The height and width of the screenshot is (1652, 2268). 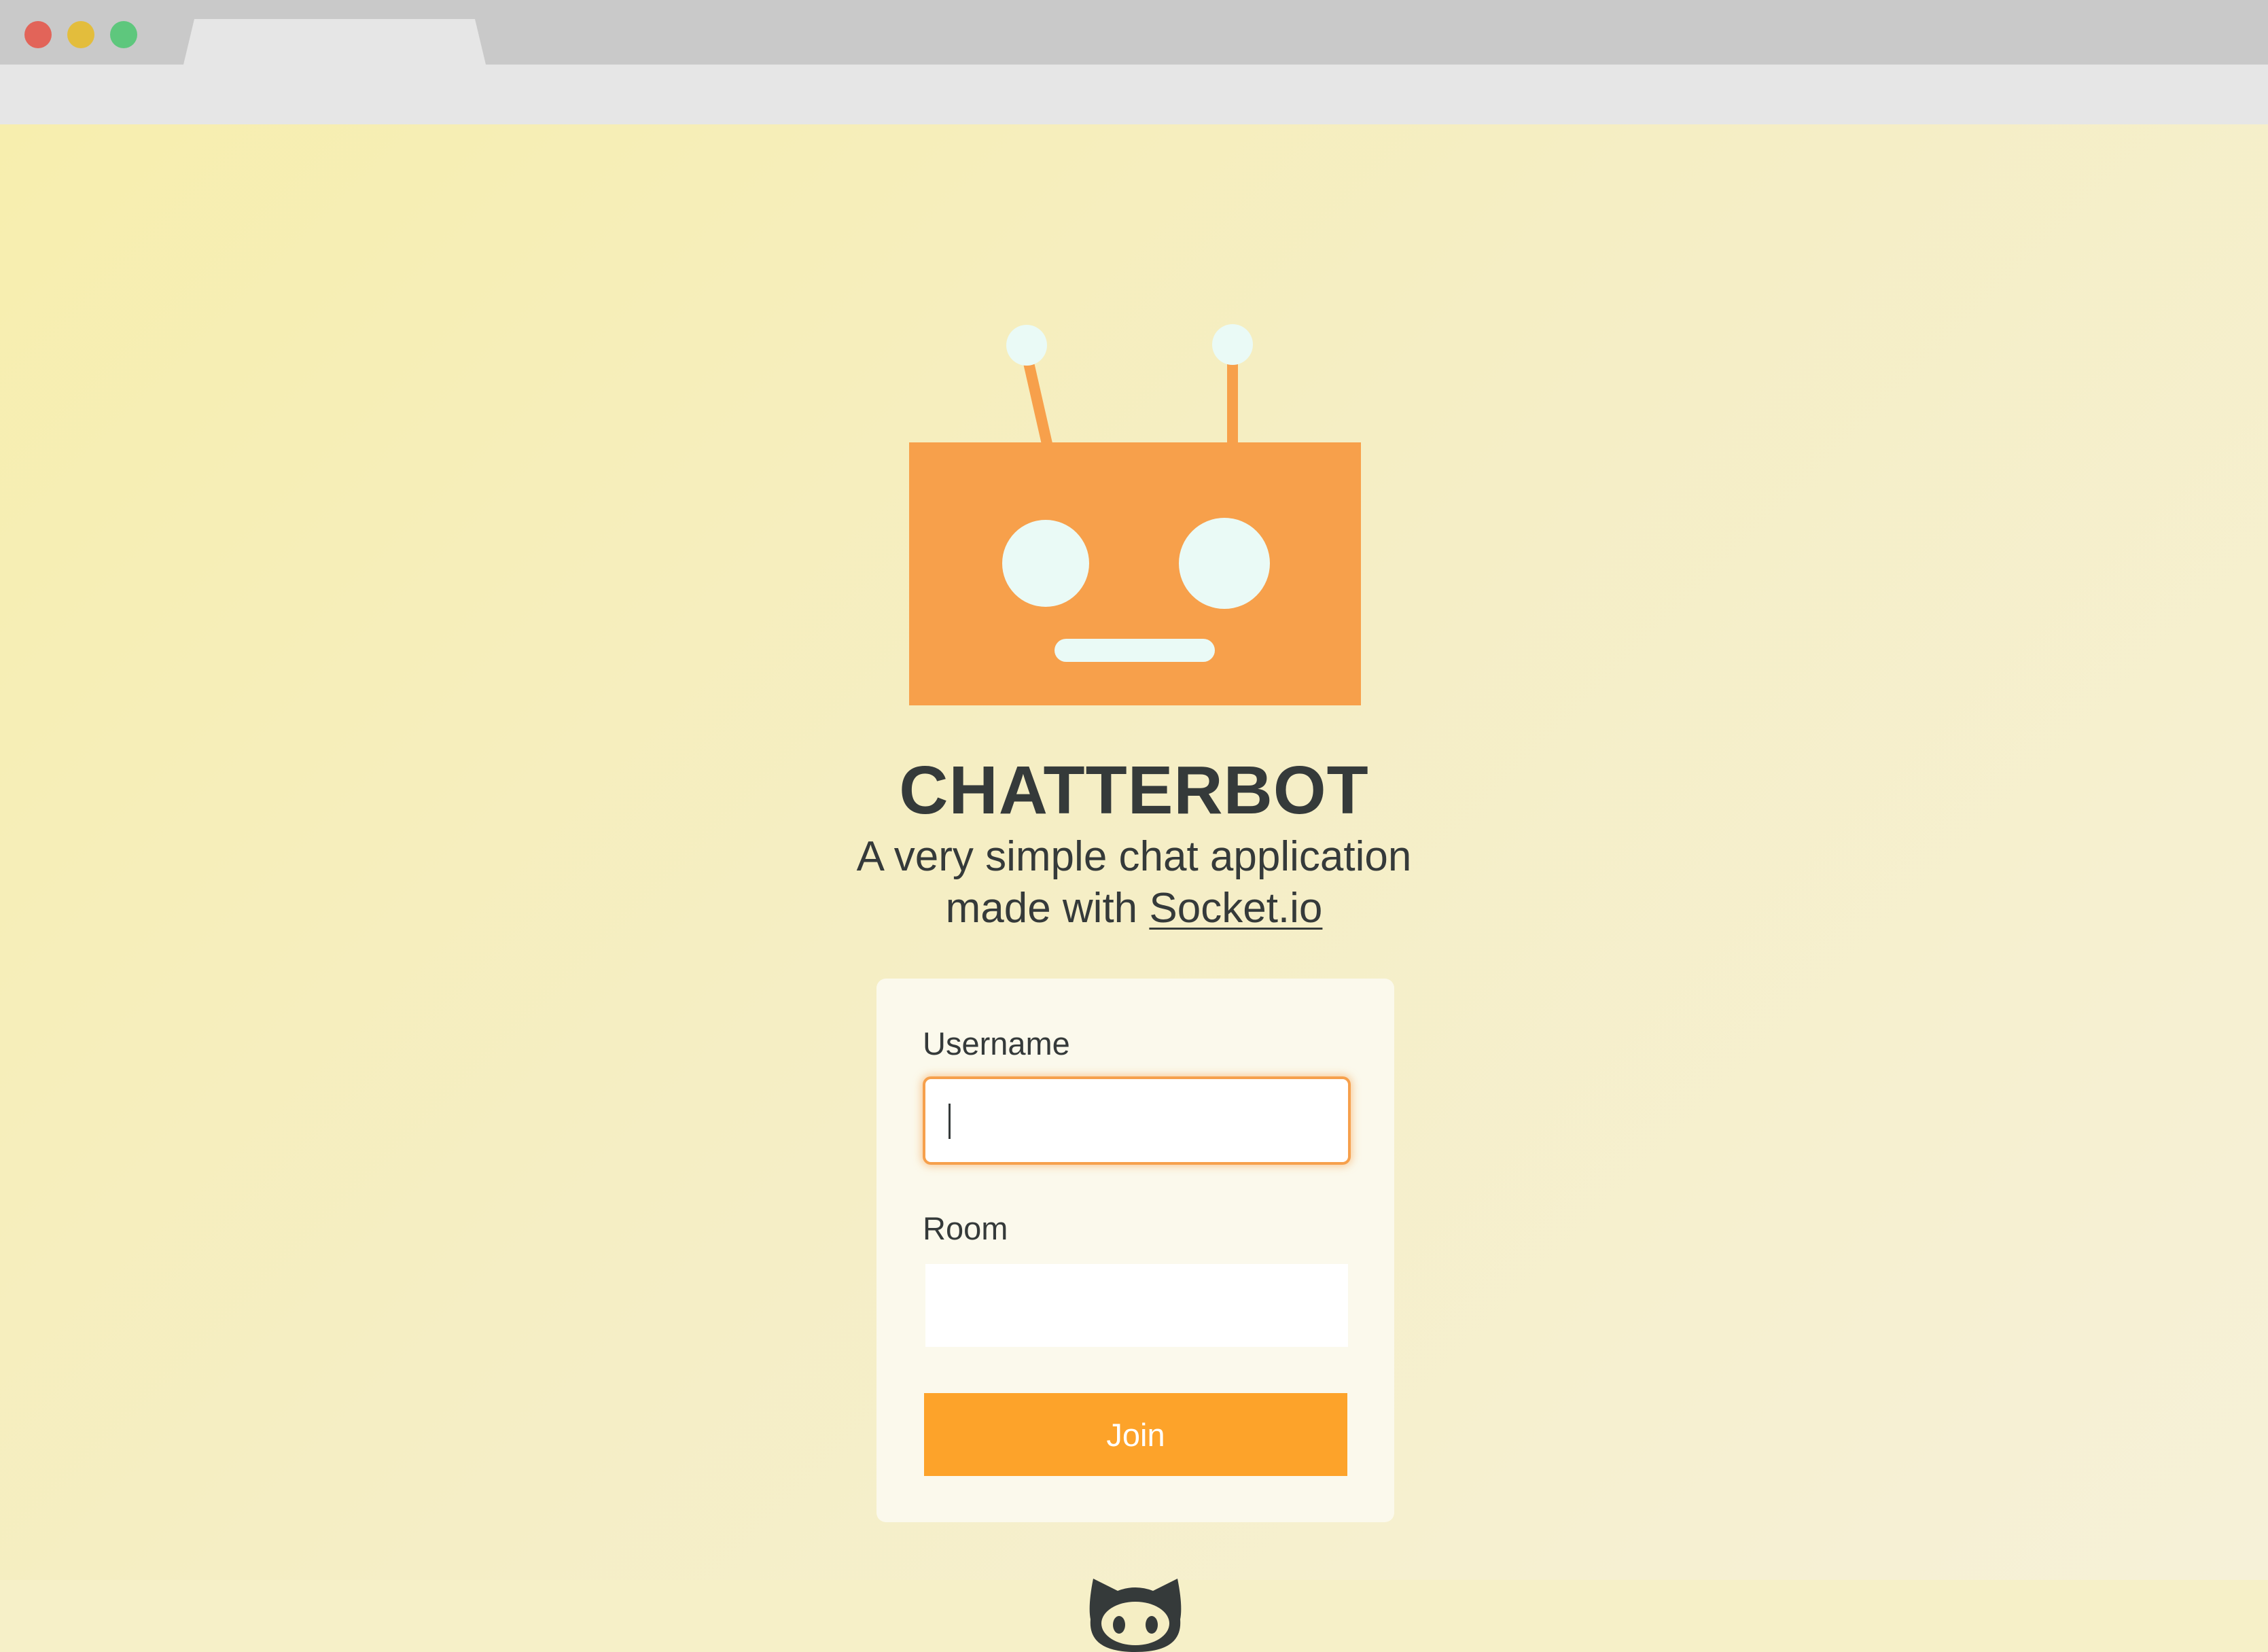 I want to click on robot-antenna-right-ball, so click(x=1232, y=344).